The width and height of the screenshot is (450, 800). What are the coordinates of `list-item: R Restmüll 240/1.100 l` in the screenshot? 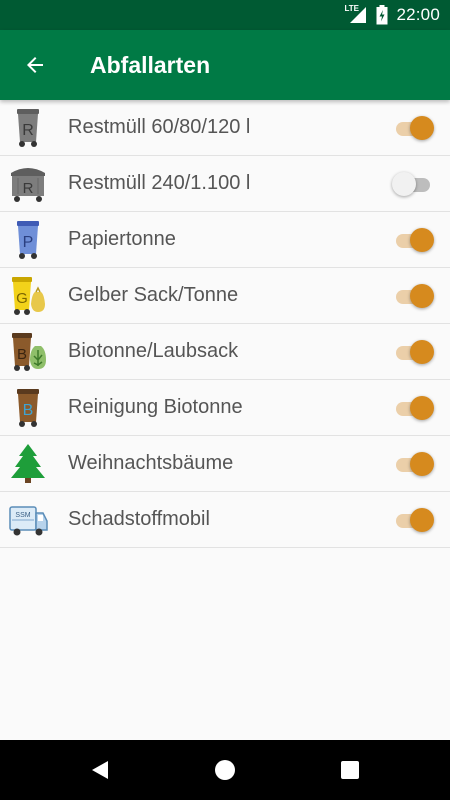 It's located at (225, 184).